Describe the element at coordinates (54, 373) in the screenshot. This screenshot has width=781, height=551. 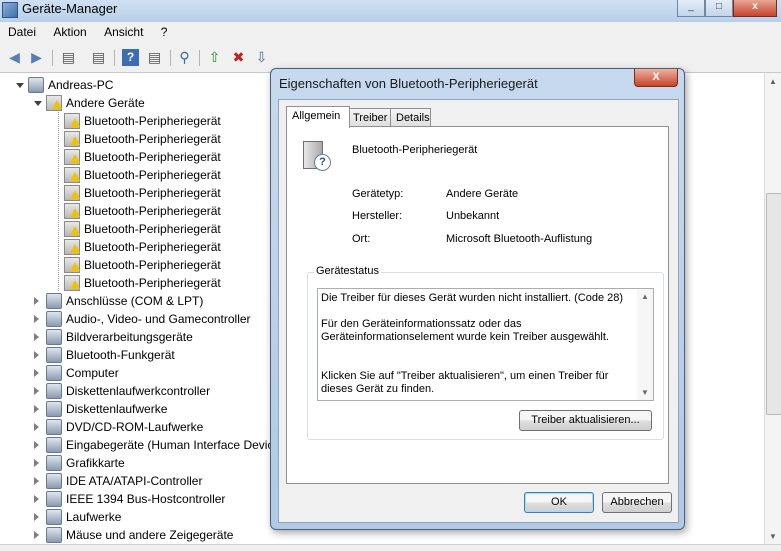
I see `computer-icon` at that location.